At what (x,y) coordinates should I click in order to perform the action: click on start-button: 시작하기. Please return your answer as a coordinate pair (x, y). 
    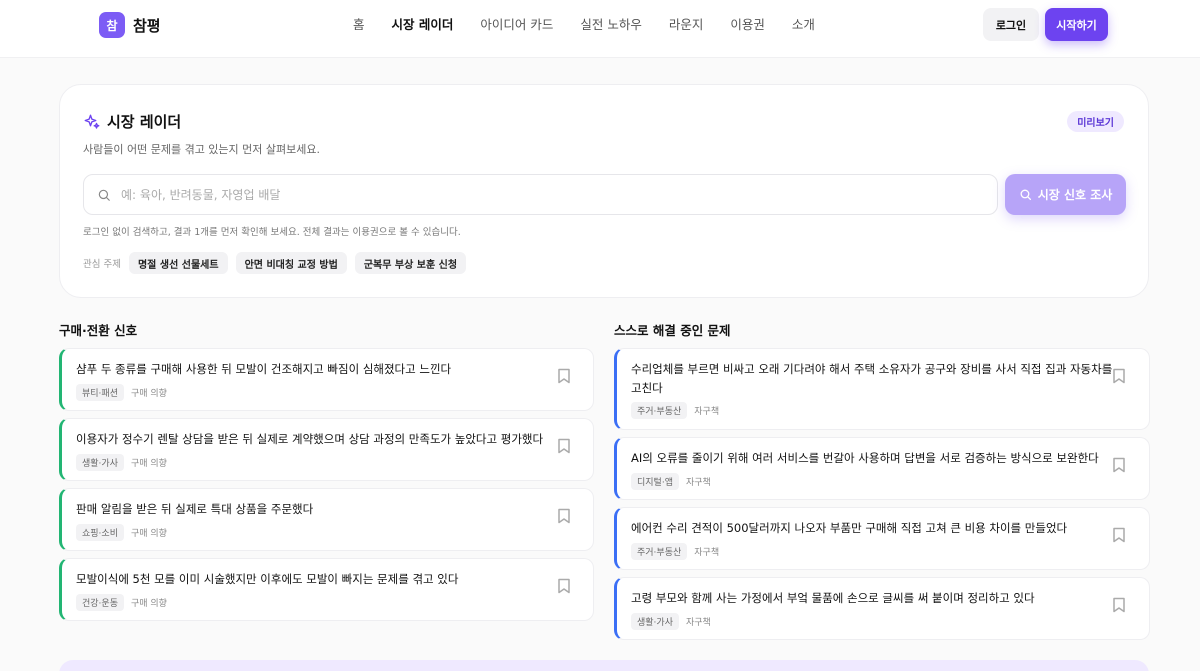
    Looking at the image, I should click on (1076, 24).